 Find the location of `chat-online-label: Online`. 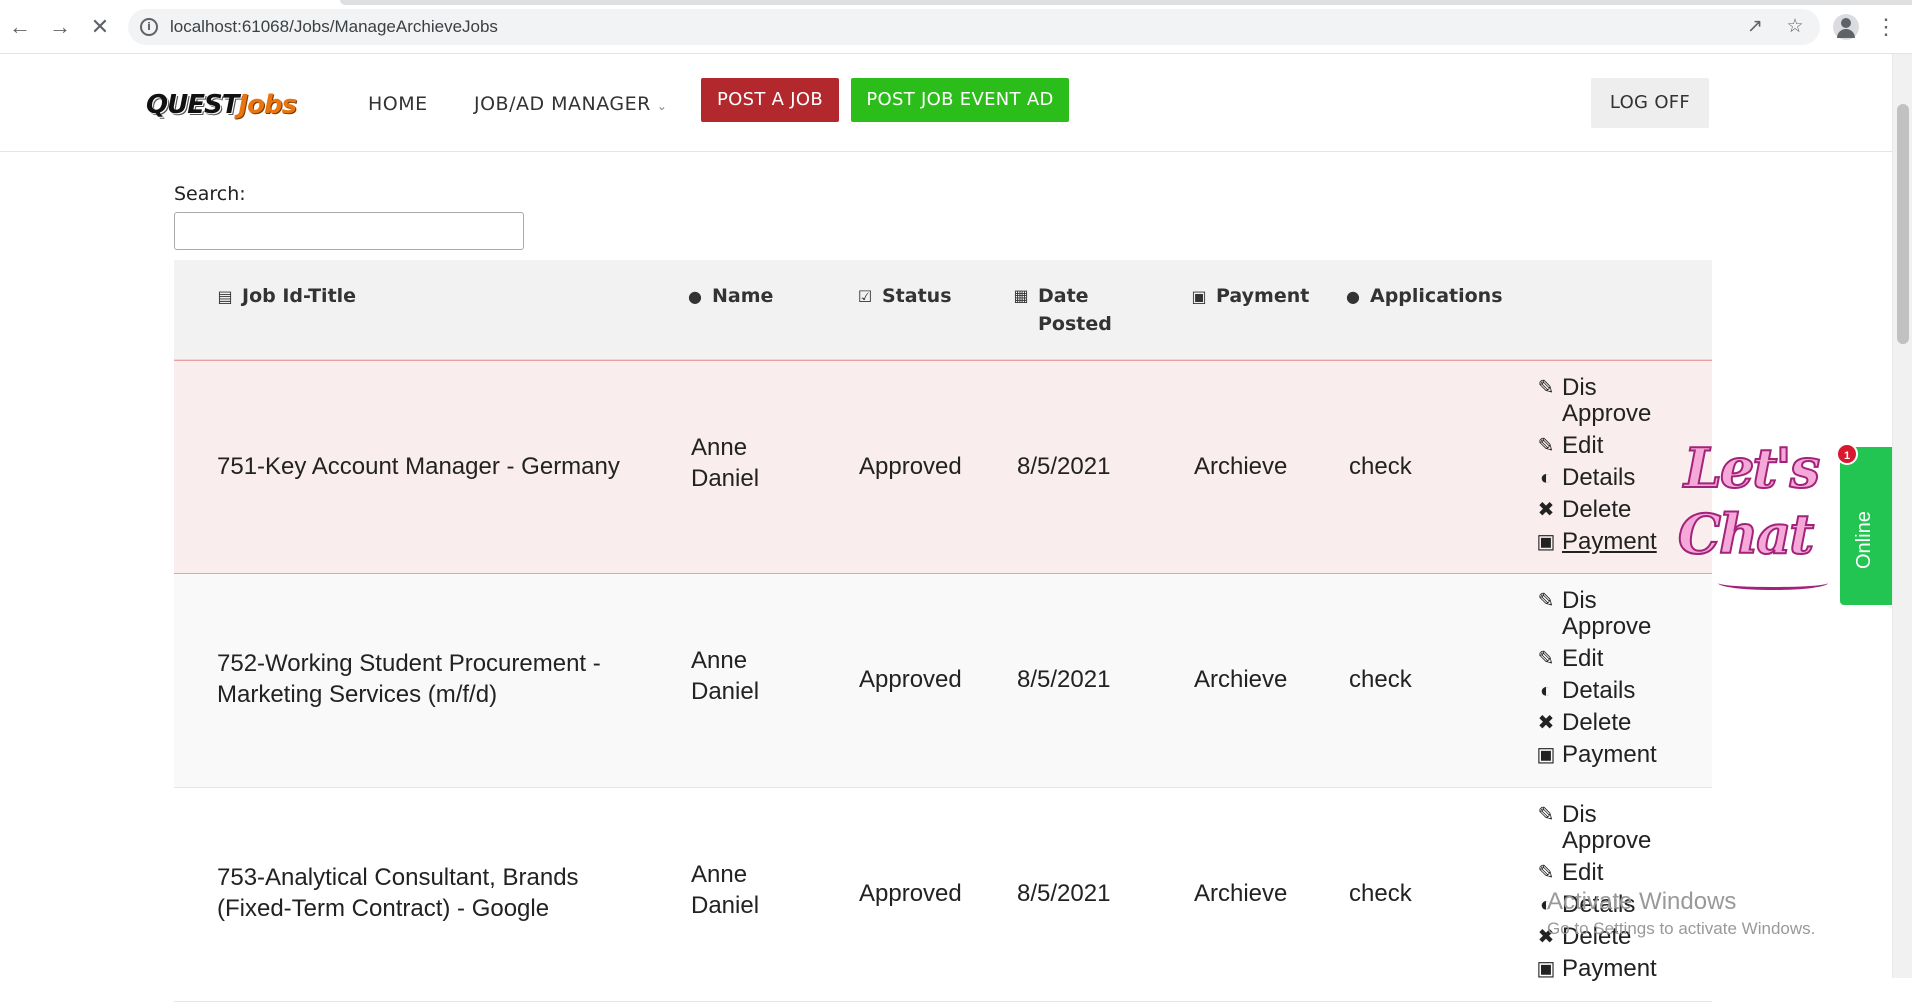

chat-online-label: Online is located at coordinates (1864, 540).